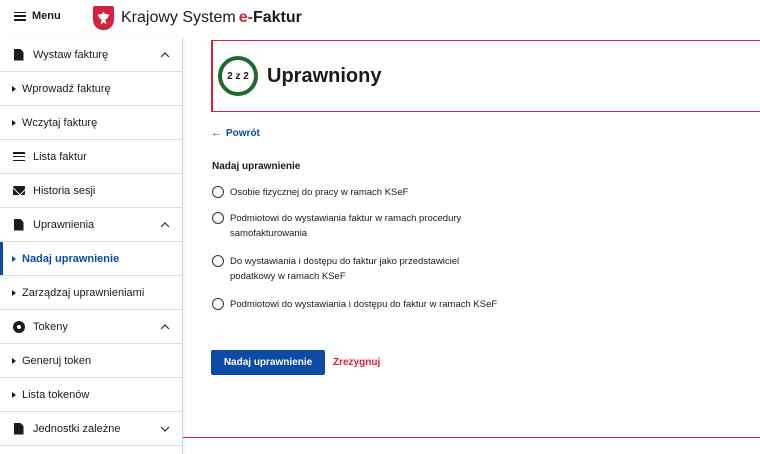  I want to click on footer-divider, so click(471, 437).